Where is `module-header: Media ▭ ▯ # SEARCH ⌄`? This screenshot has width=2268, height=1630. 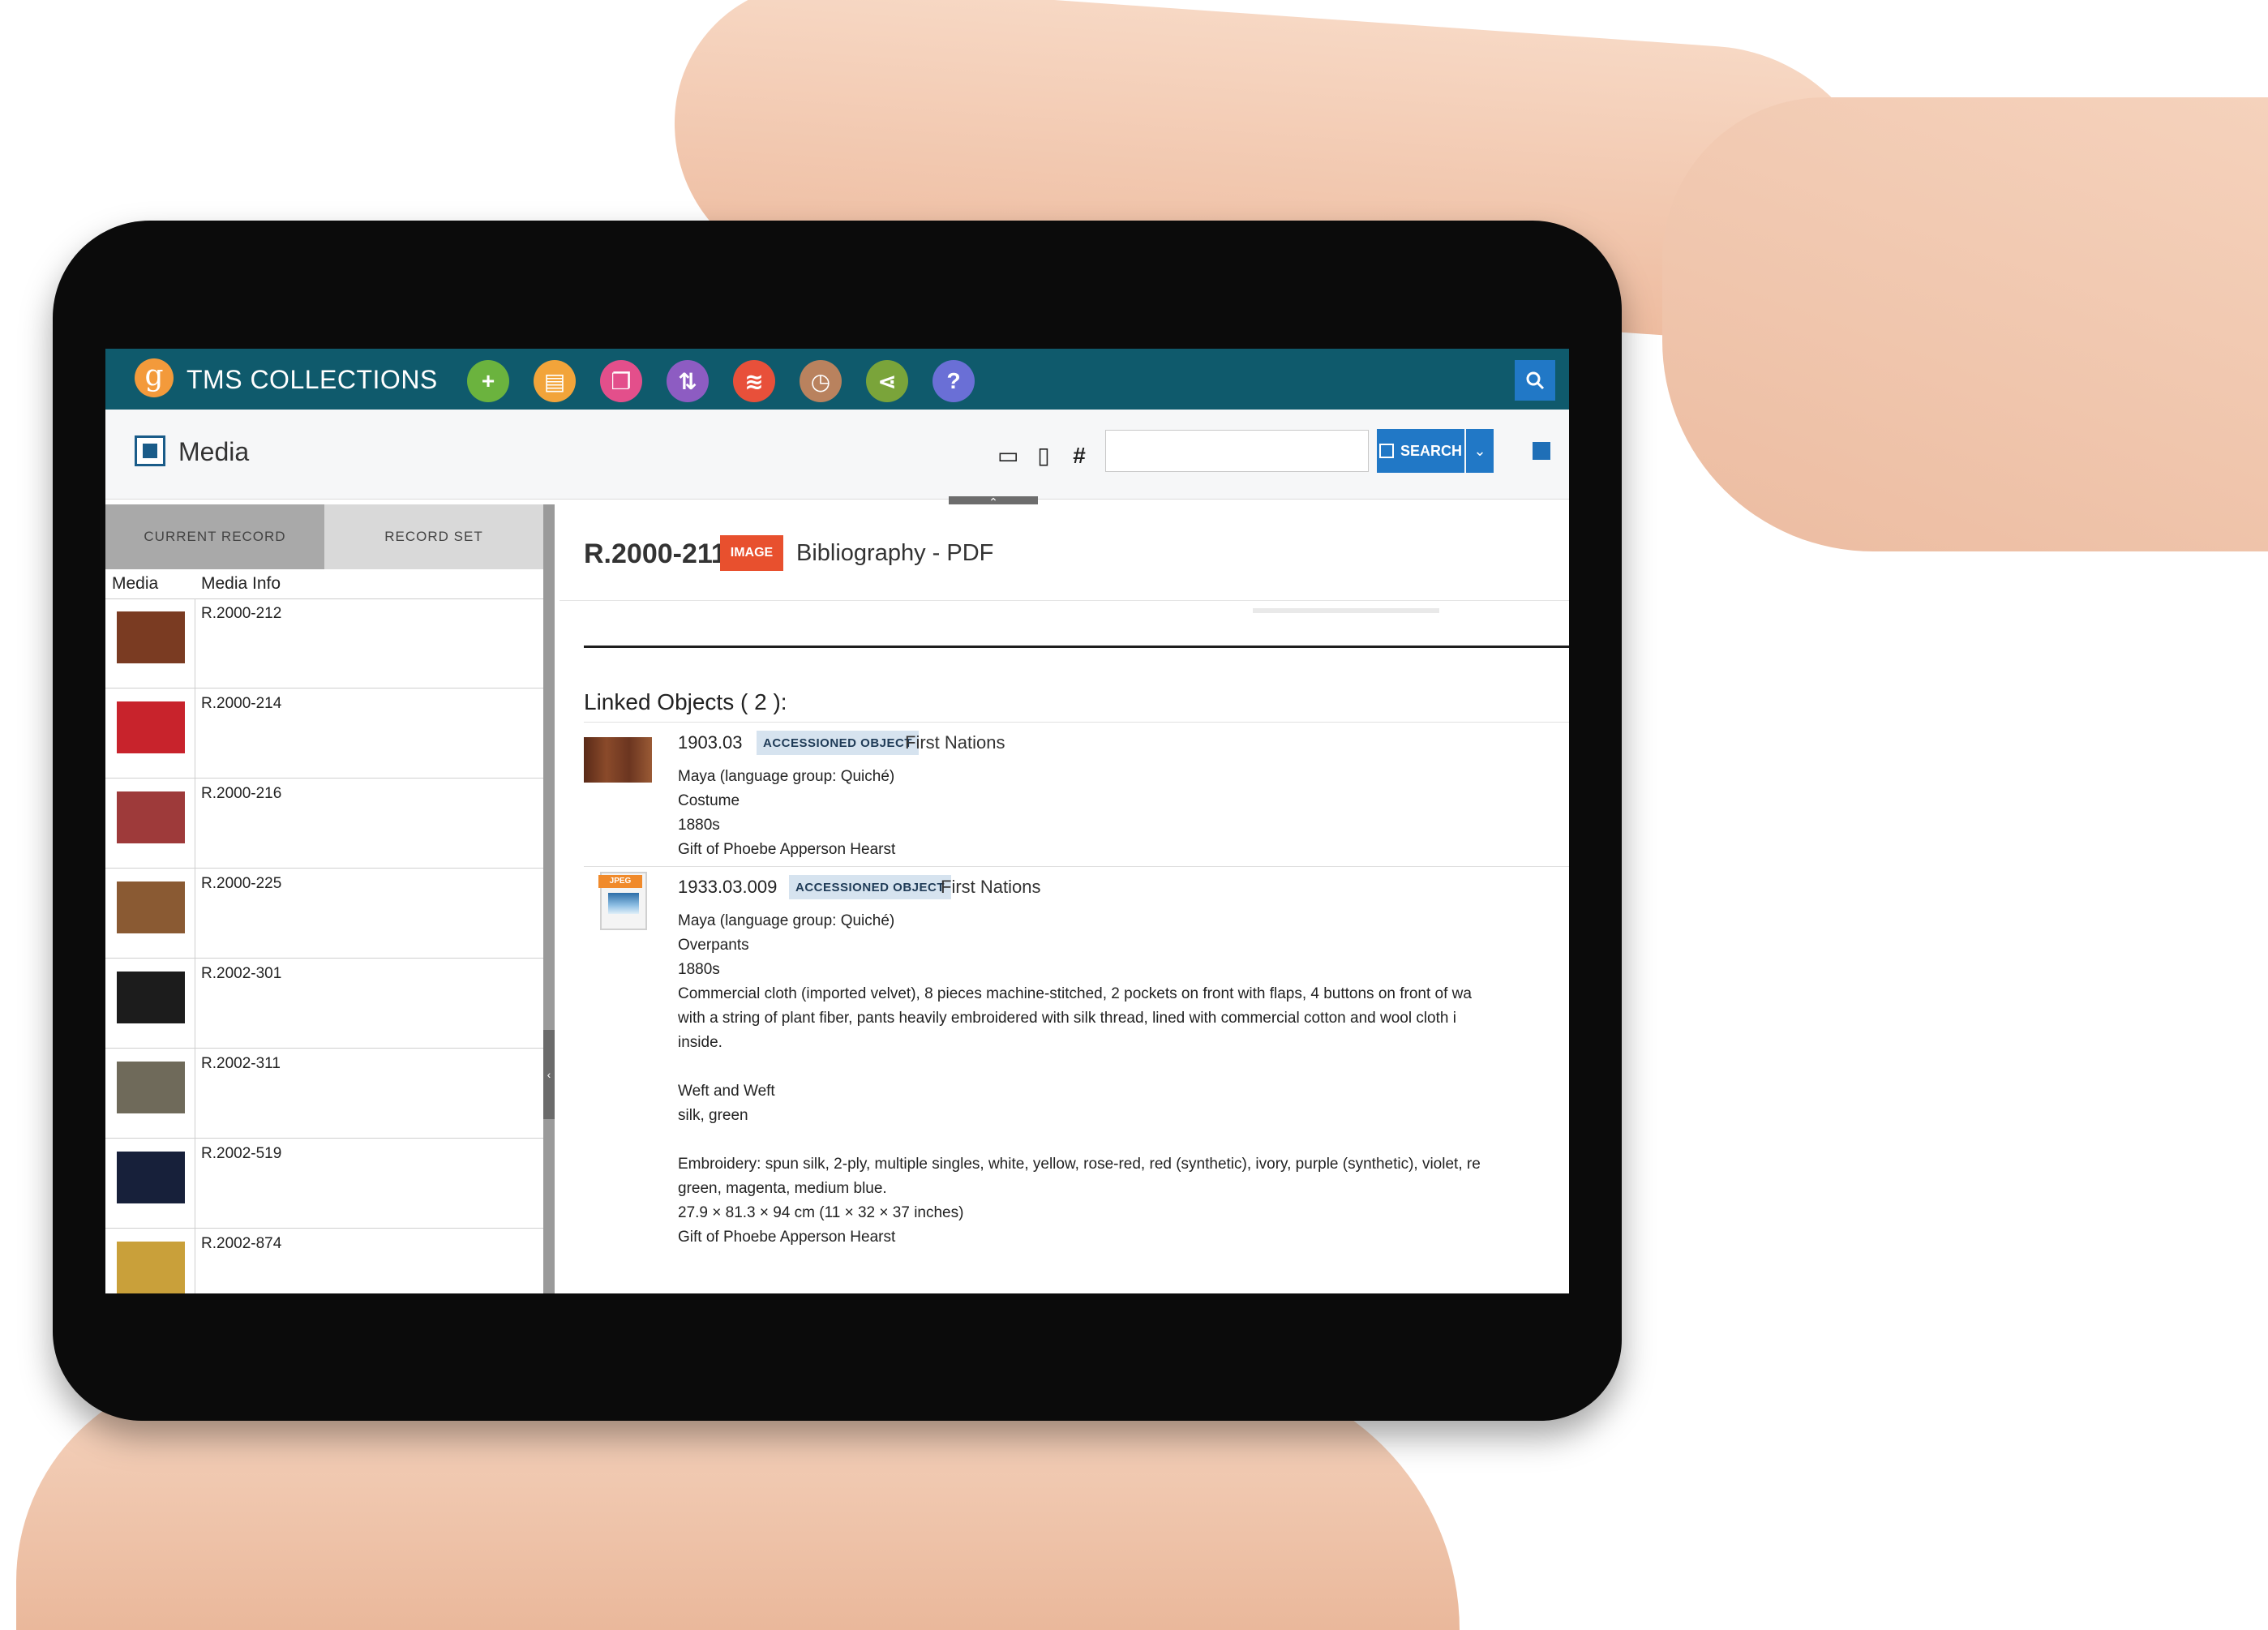
module-header: Media ▭ ▯ # SEARCH ⌄ is located at coordinates (837, 455).